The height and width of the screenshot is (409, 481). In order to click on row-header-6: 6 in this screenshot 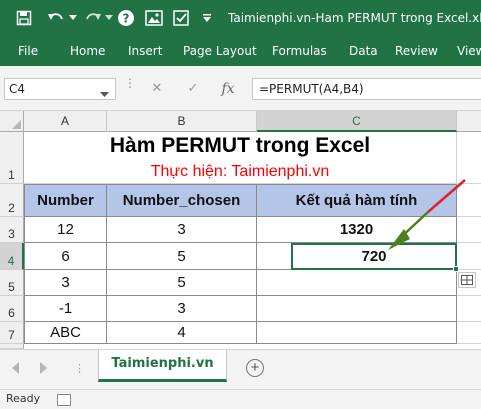, I will do `click(12, 309)`.